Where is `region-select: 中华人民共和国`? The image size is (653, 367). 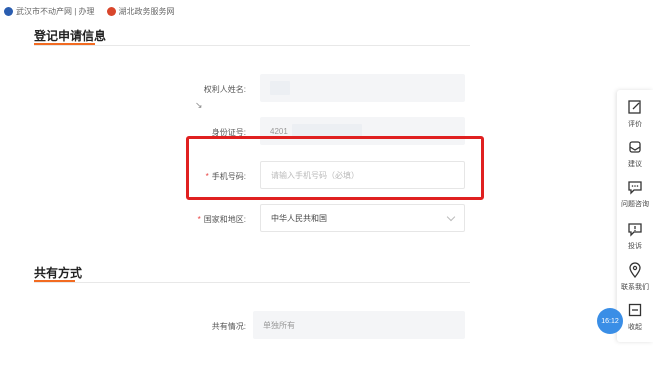
region-select: 中华人民共和国 is located at coordinates (362, 218).